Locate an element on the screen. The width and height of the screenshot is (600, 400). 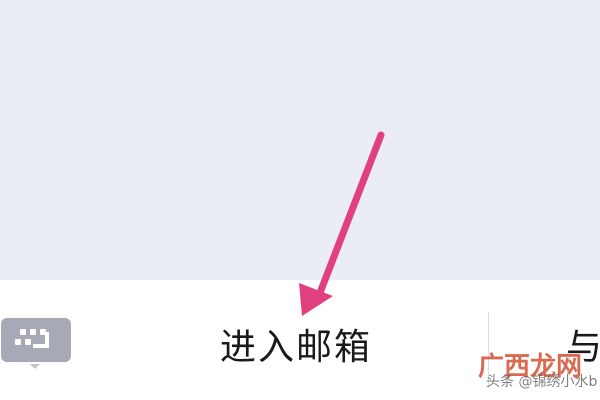
watermark-source: 头条 @锦绣小水b is located at coordinates (542, 382).